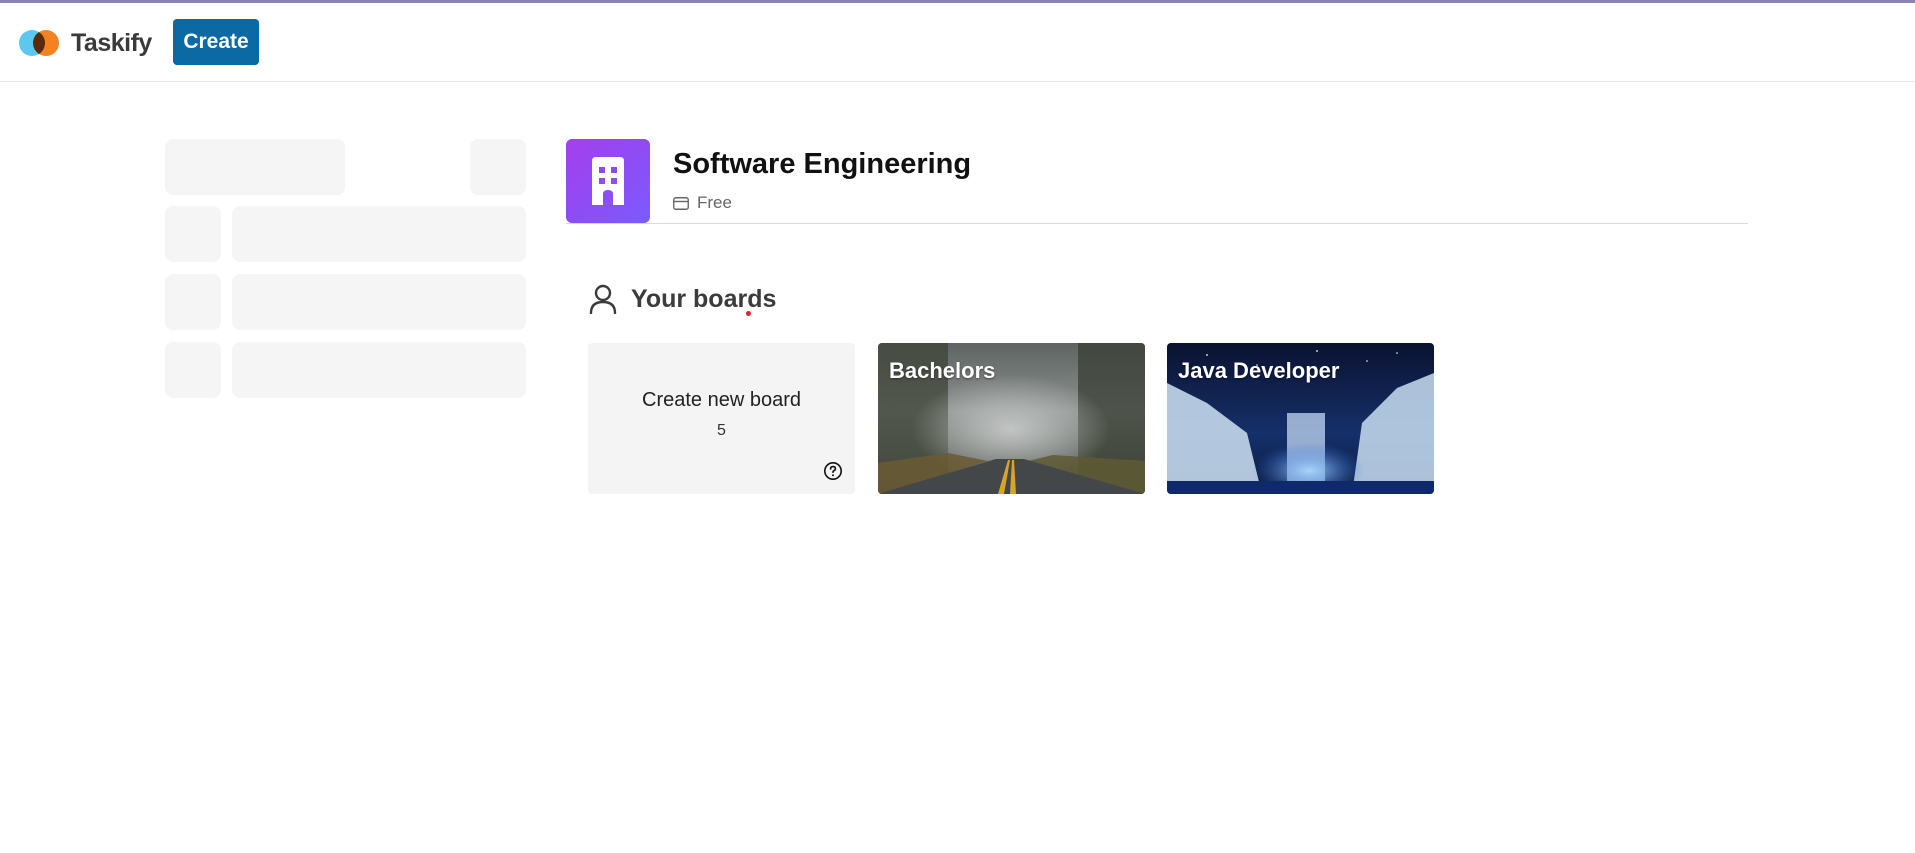 The width and height of the screenshot is (1915, 853). I want to click on board-title: Bachelors, so click(942, 370).